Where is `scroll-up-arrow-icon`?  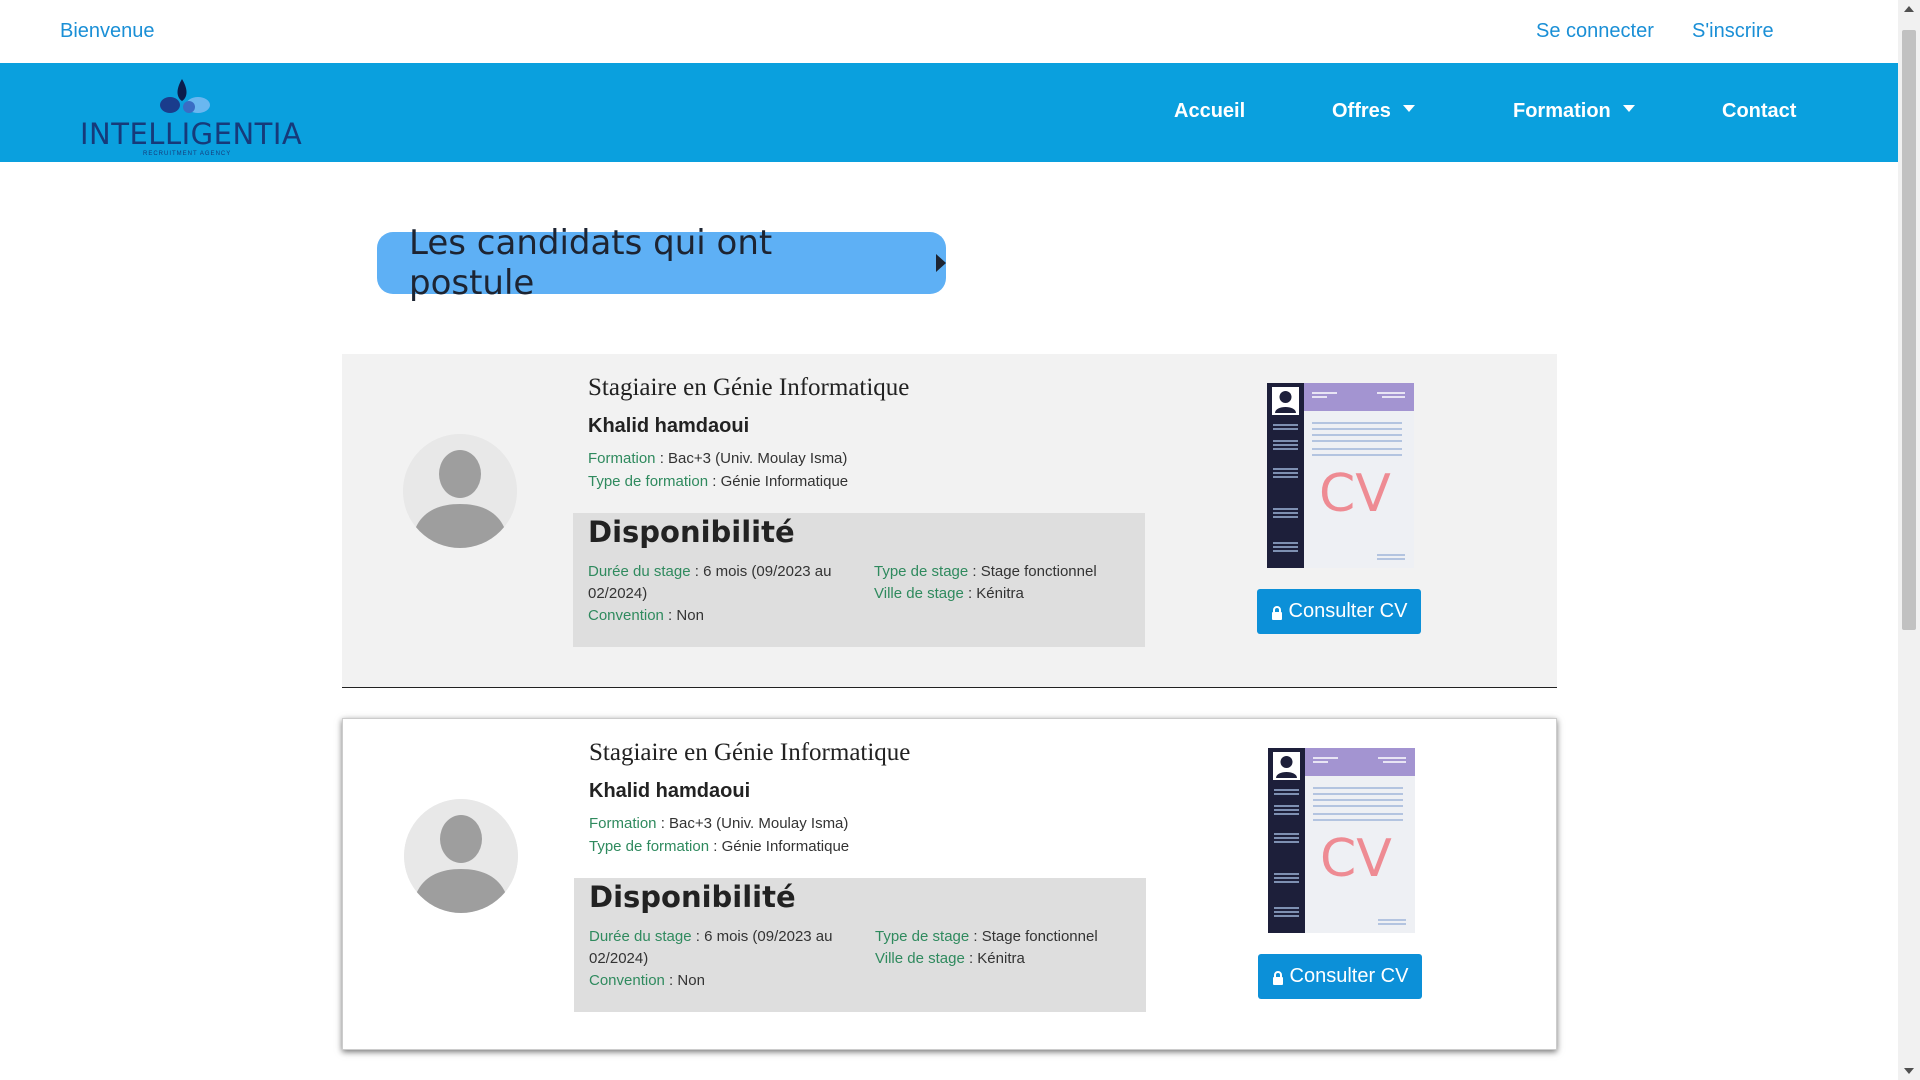 scroll-up-arrow-icon is located at coordinates (1909, 9).